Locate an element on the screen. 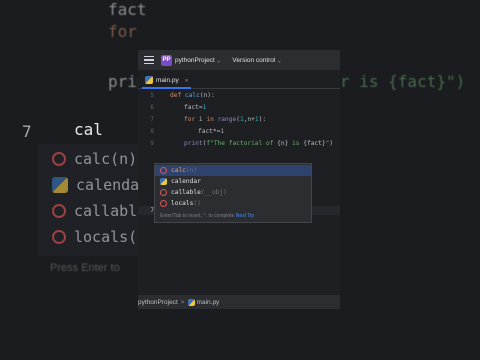 The height and width of the screenshot is (360, 480). code-line-fact-mul: fact*=i is located at coordinates (211, 131).